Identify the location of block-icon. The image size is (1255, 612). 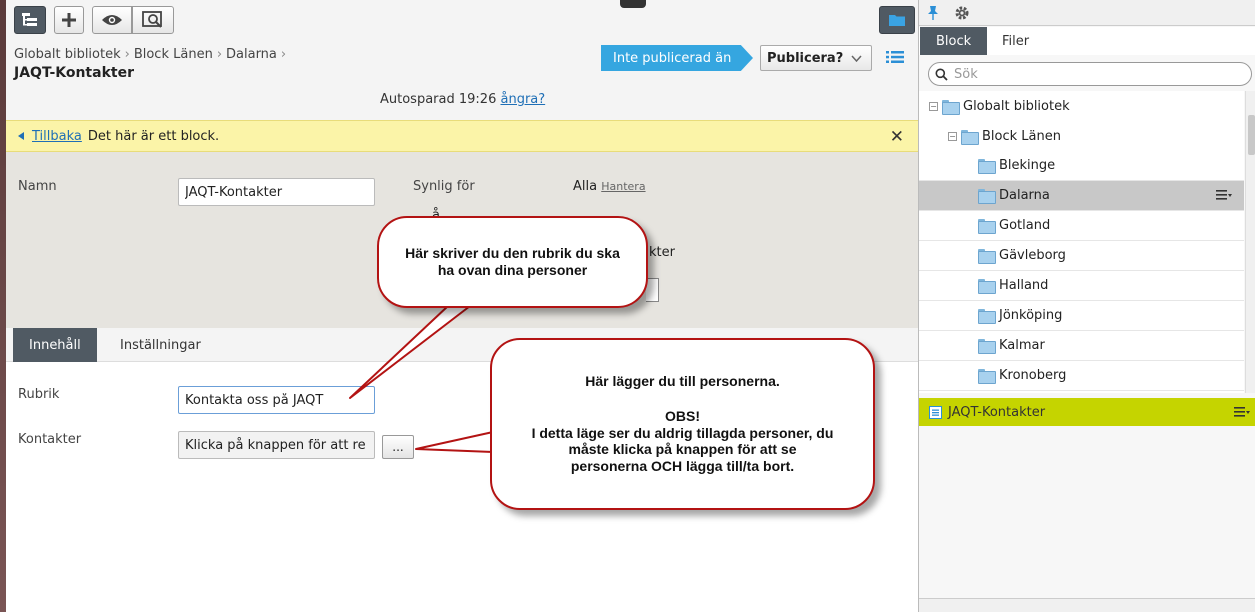
(935, 412).